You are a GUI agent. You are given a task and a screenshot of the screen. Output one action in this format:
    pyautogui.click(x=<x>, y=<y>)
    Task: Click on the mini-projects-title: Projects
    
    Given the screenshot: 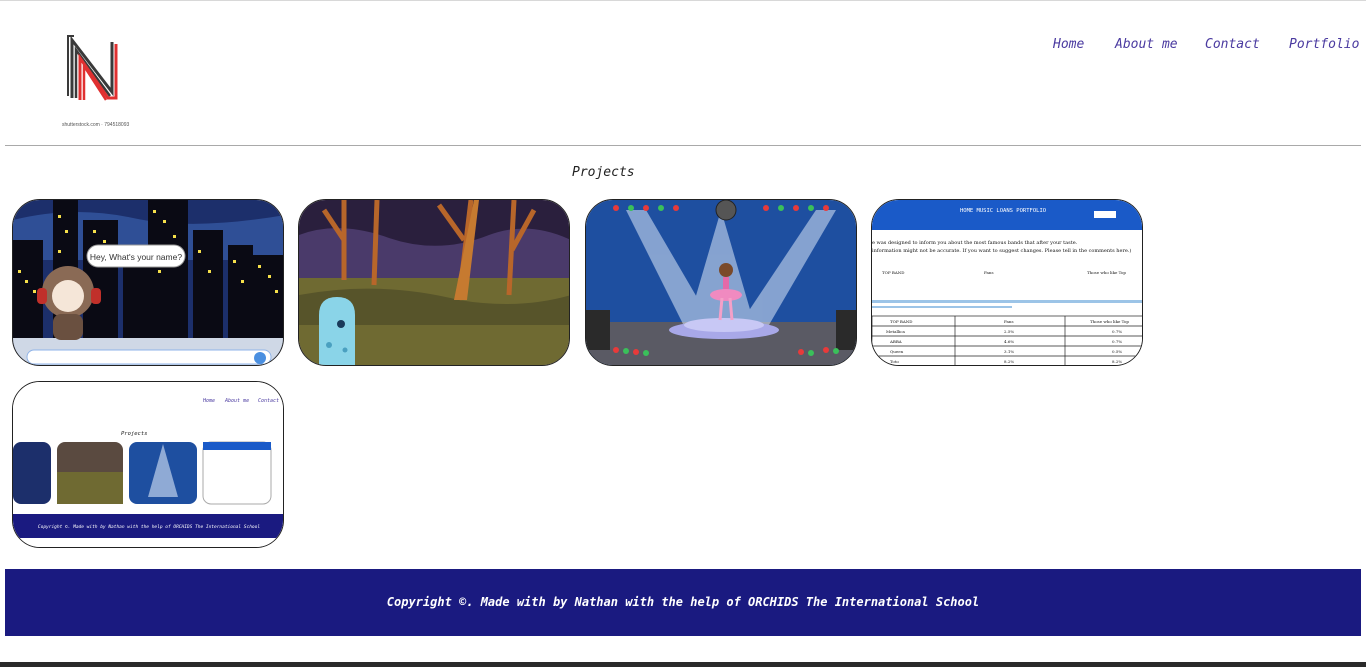 What is the action you would take?
    pyautogui.click(x=134, y=434)
    